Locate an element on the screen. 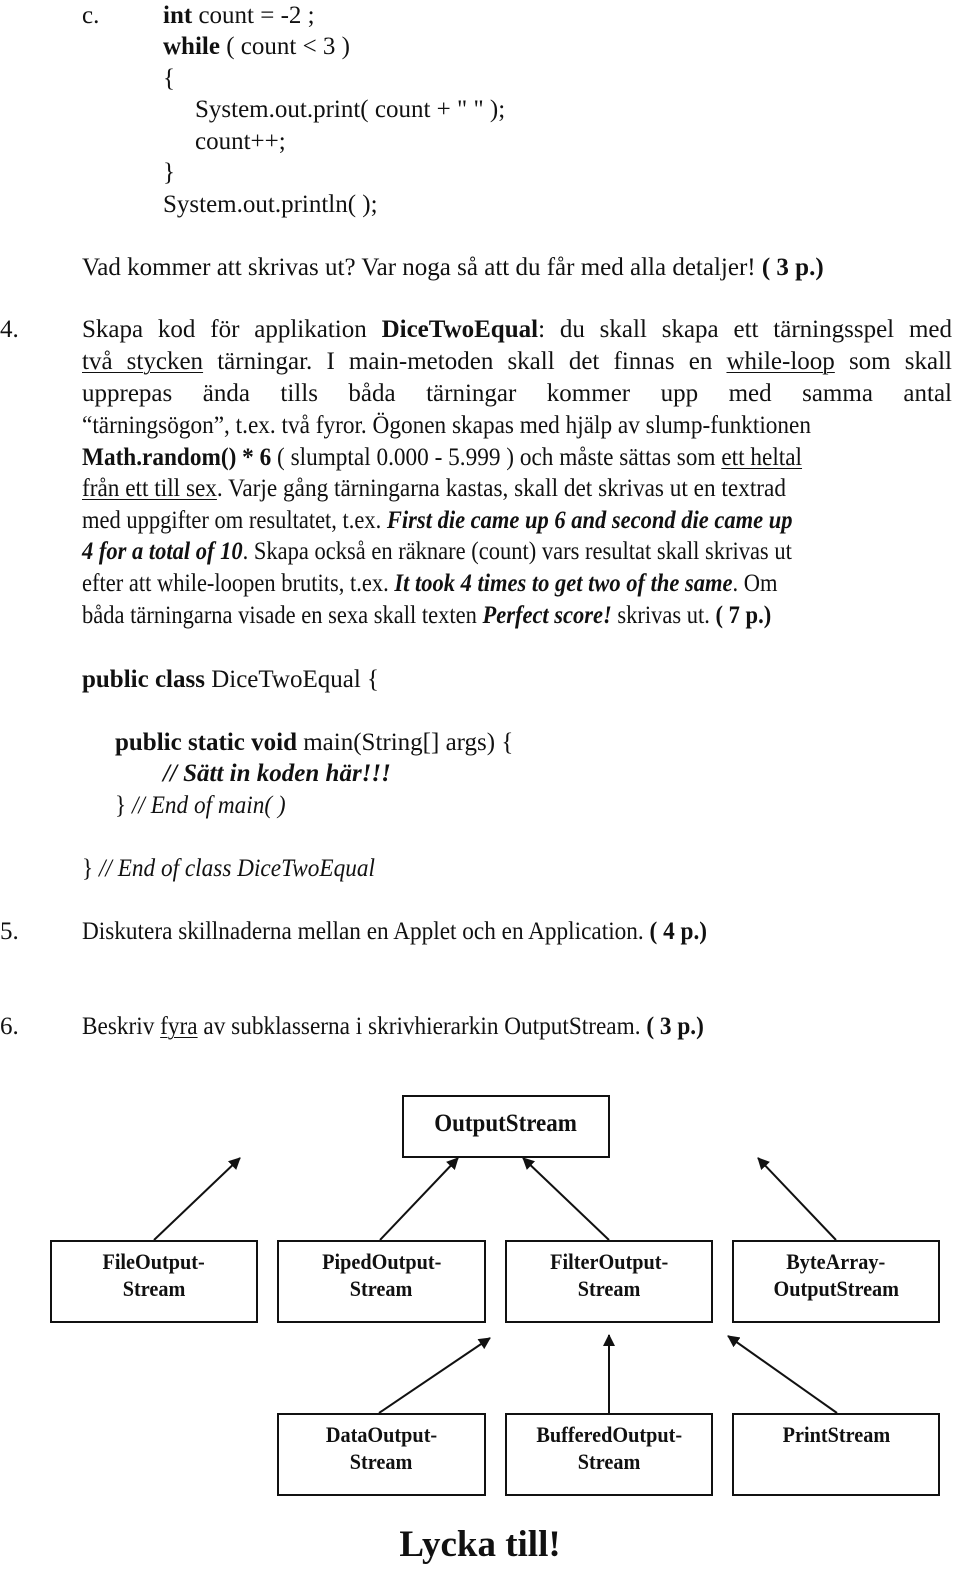 The width and height of the screenshot is (960, 1575). arrow-bytearray-to-outputstream is located at coordinates (797, 1199).